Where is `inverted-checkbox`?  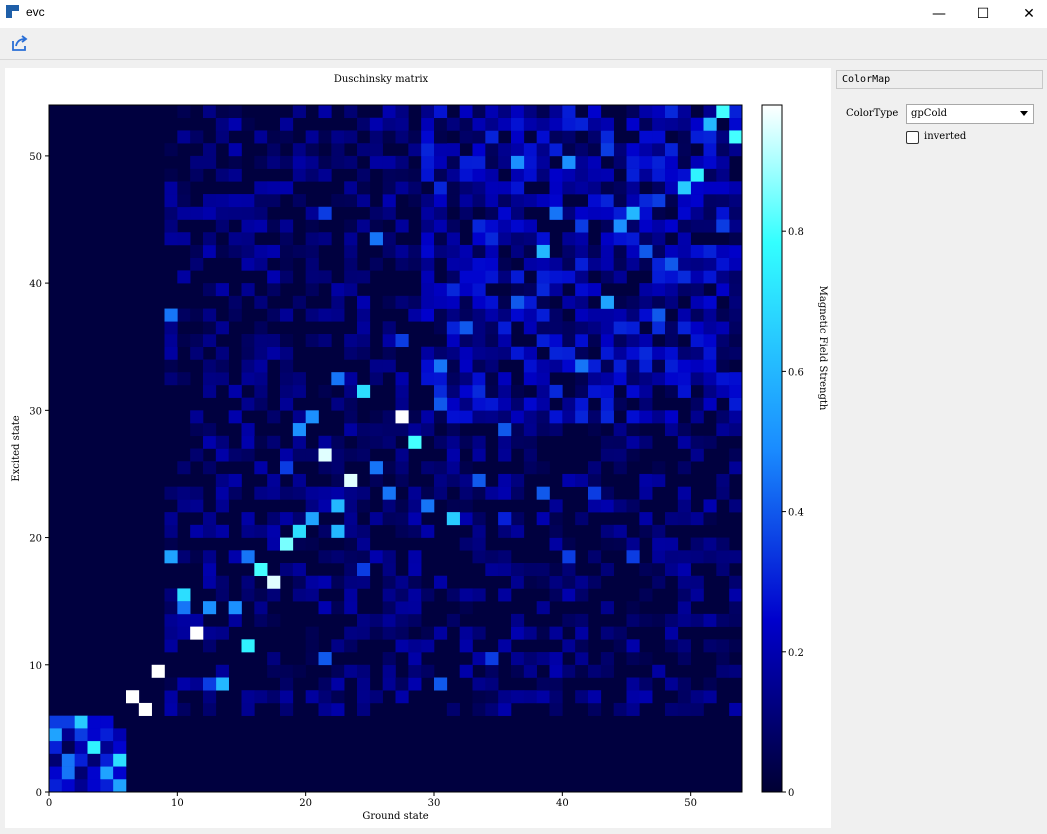 inverted-checkbox is located at coordinates (912, 137).